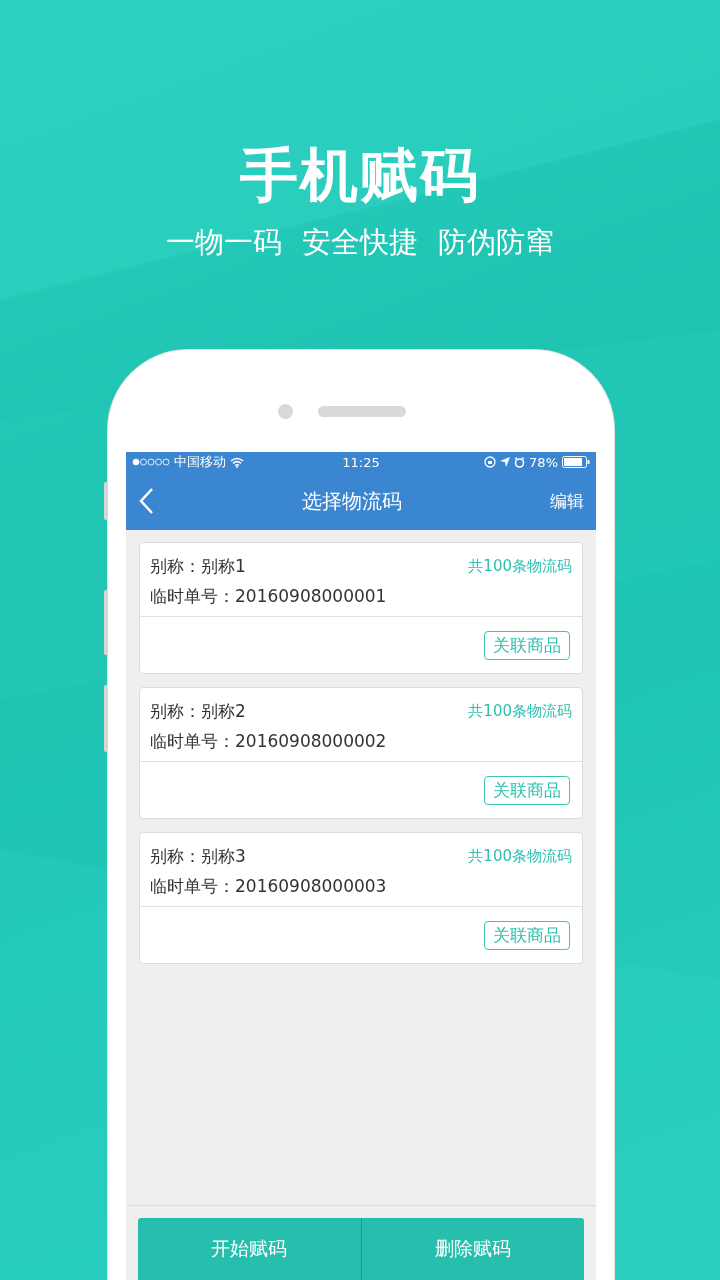 The image size is (720, 1280). I want to click on carrier: 中国移动, so click(200, 462).